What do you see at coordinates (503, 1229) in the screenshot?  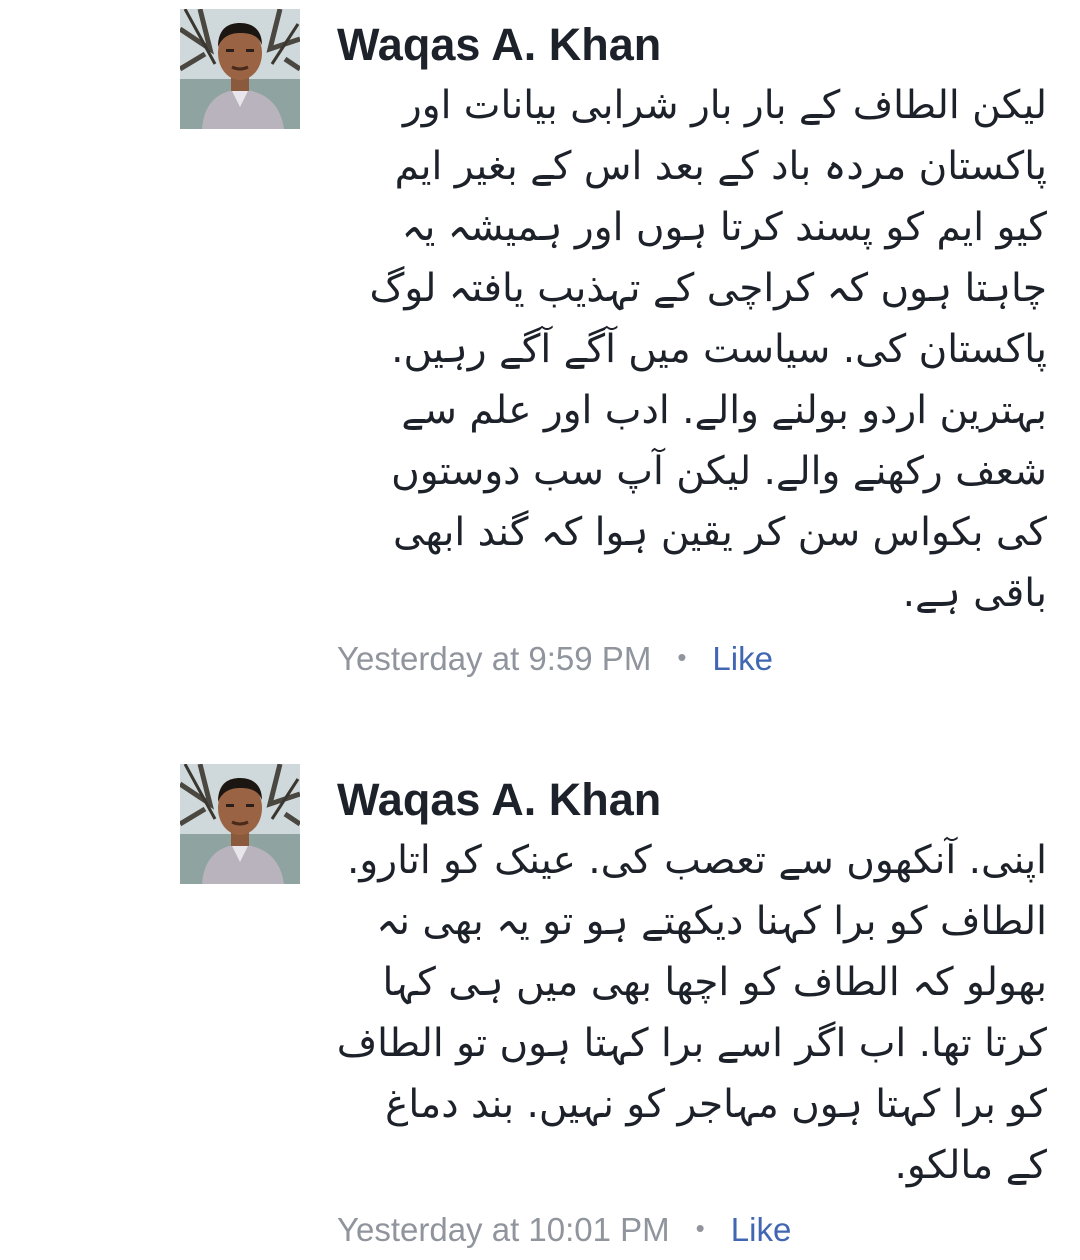 I see `comment-timestamp: Yesterday at 10:01 PM` at bounding box center [503, 1229].